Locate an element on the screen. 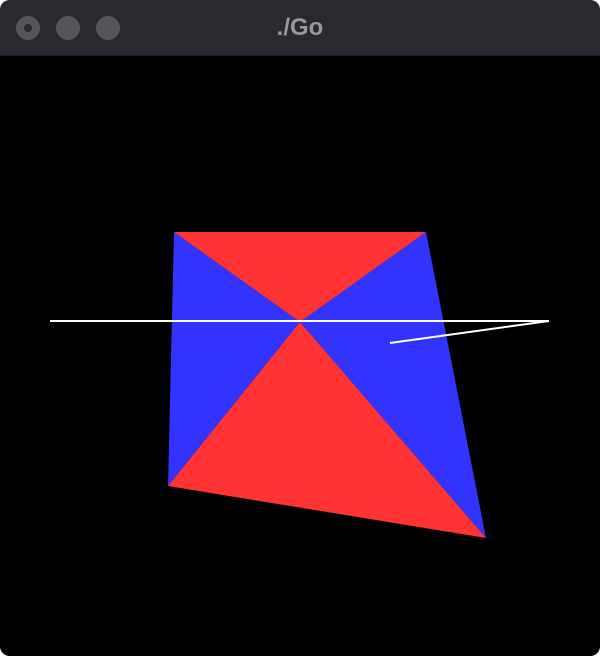  window-title: ./Go is located at coordinates (300, 27).